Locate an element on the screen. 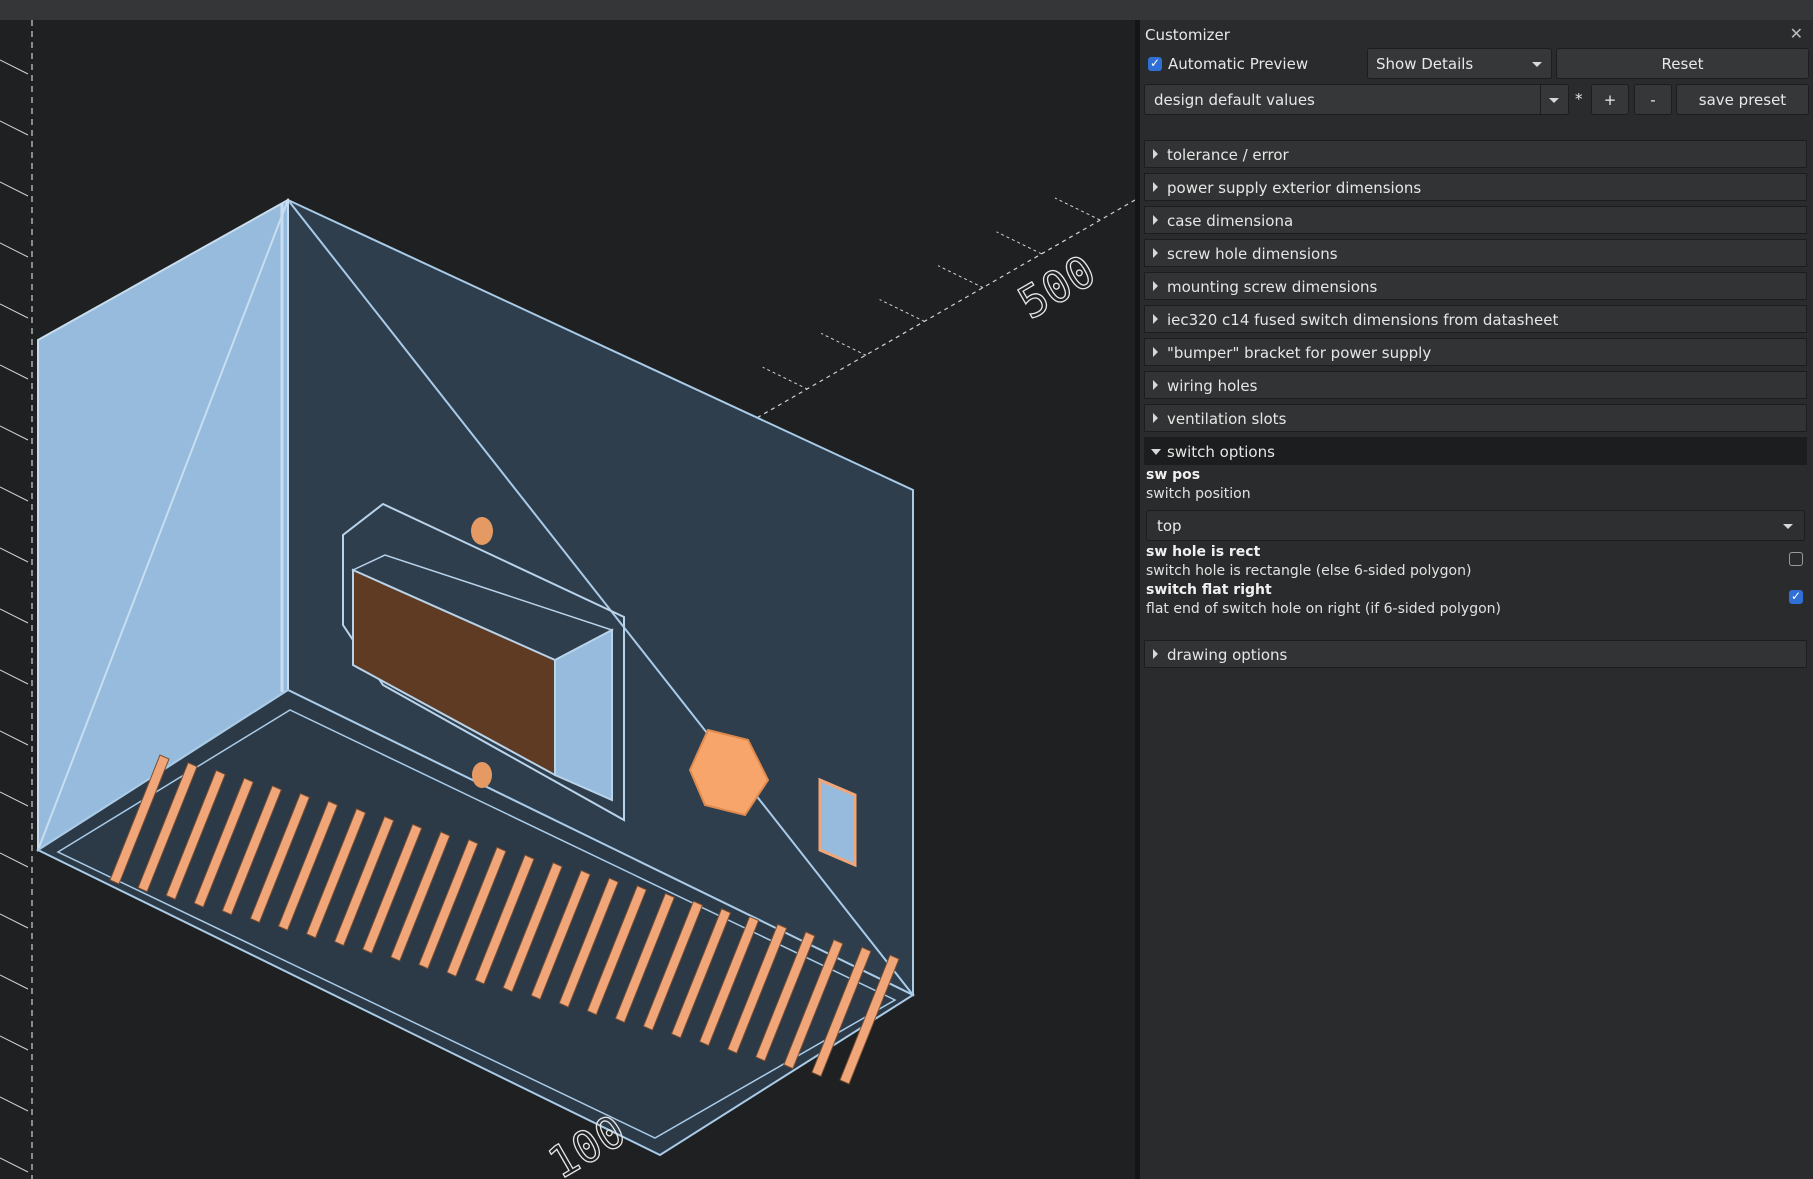 This screenshot has width=1813, height=1179. save-label: save preset is located at coordinates (1742, 99).